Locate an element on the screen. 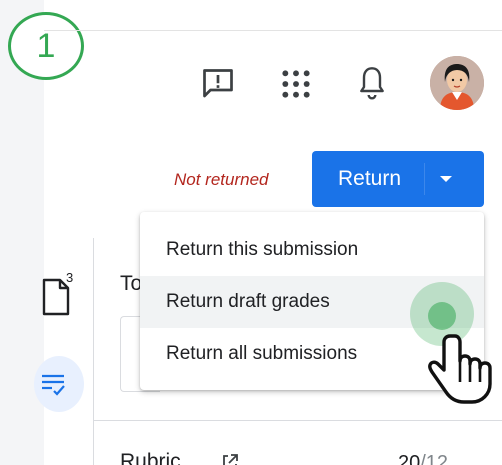  step-number: 1 is located at coordinates (46, 45).